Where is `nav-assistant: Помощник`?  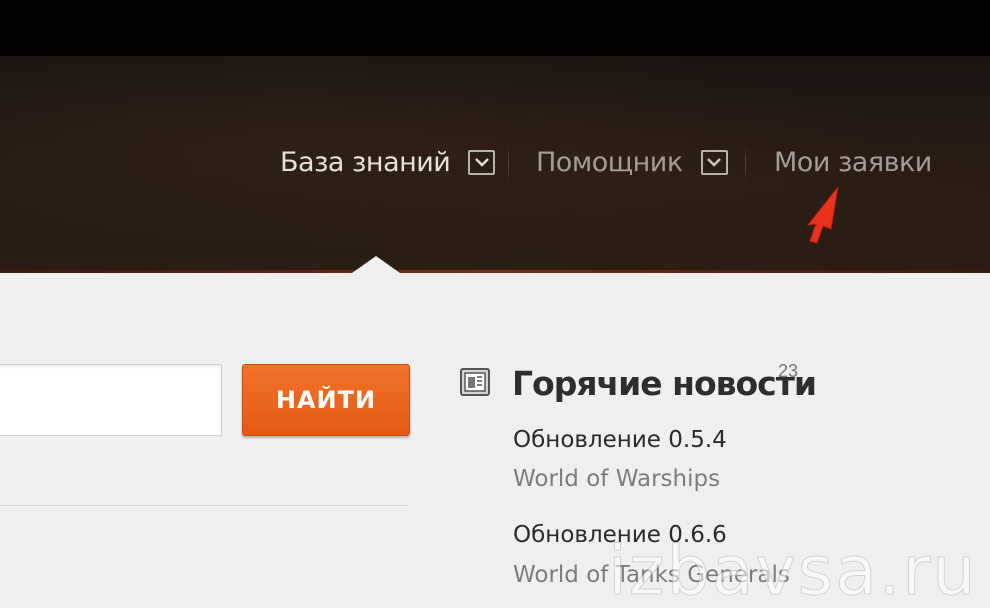
nav-assistant: Помощник is located at coordinates (632, 162).